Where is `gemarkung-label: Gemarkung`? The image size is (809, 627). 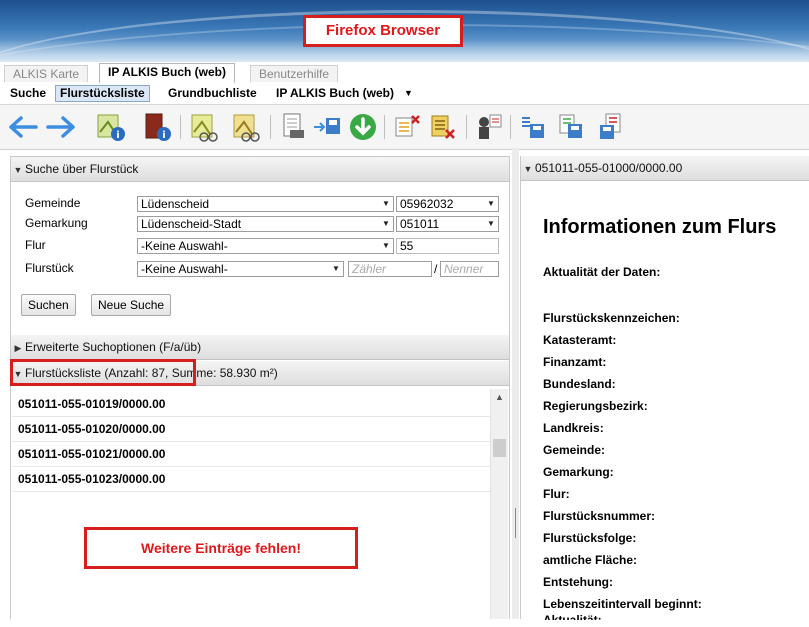 gemarkung-label: Gemarkung is located at coordinates (56, 223).